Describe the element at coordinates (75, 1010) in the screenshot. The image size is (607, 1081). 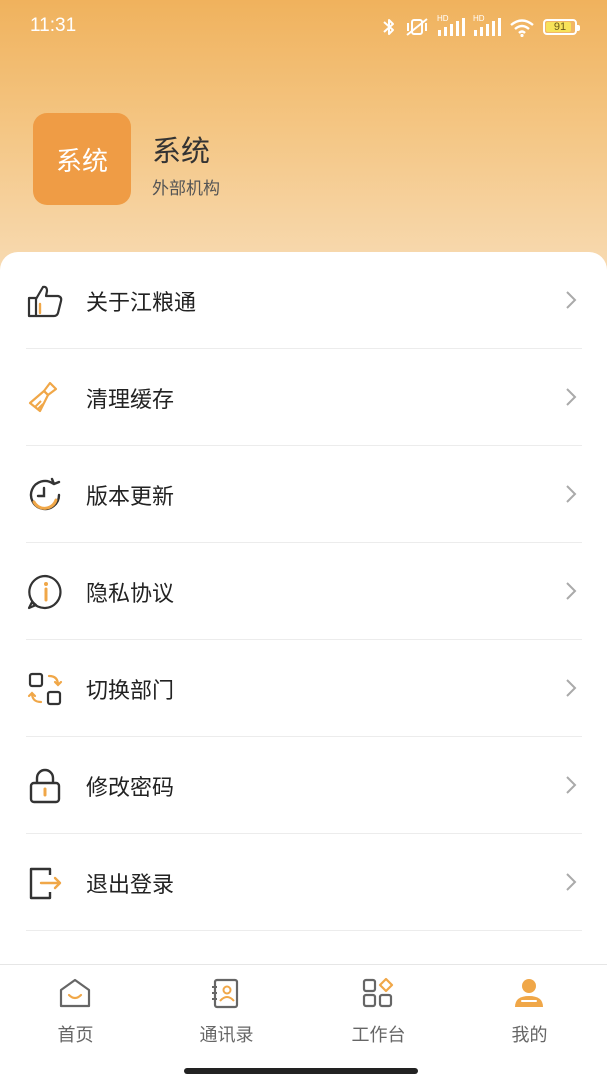
I see `tab-home: 首页` at that location.